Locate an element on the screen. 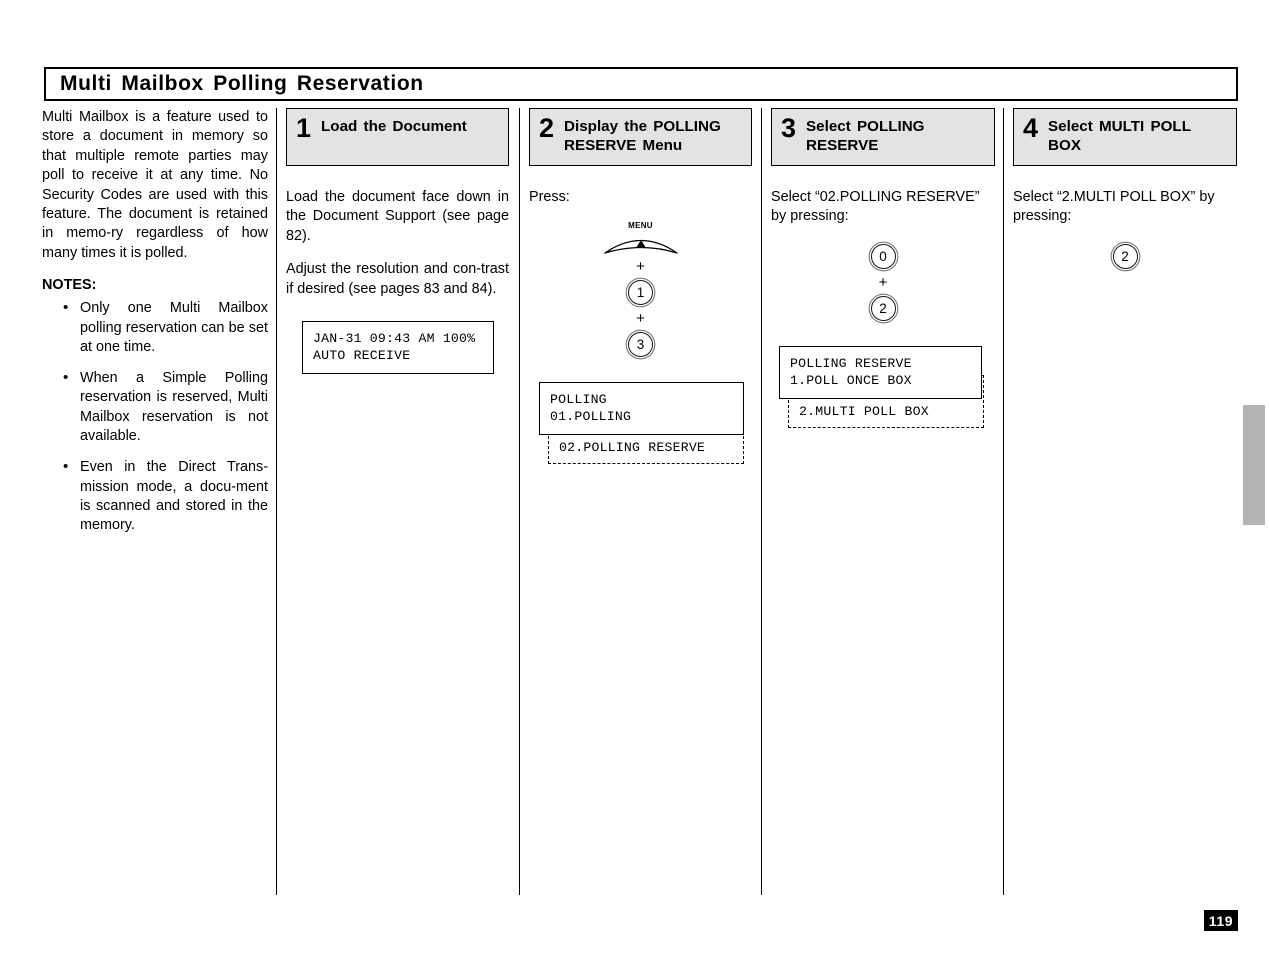 Image resolution: width=1269 pixels, height=954 pixels. step-title: Select MULTI POLL BOX is located at coordinates (1119, 136).